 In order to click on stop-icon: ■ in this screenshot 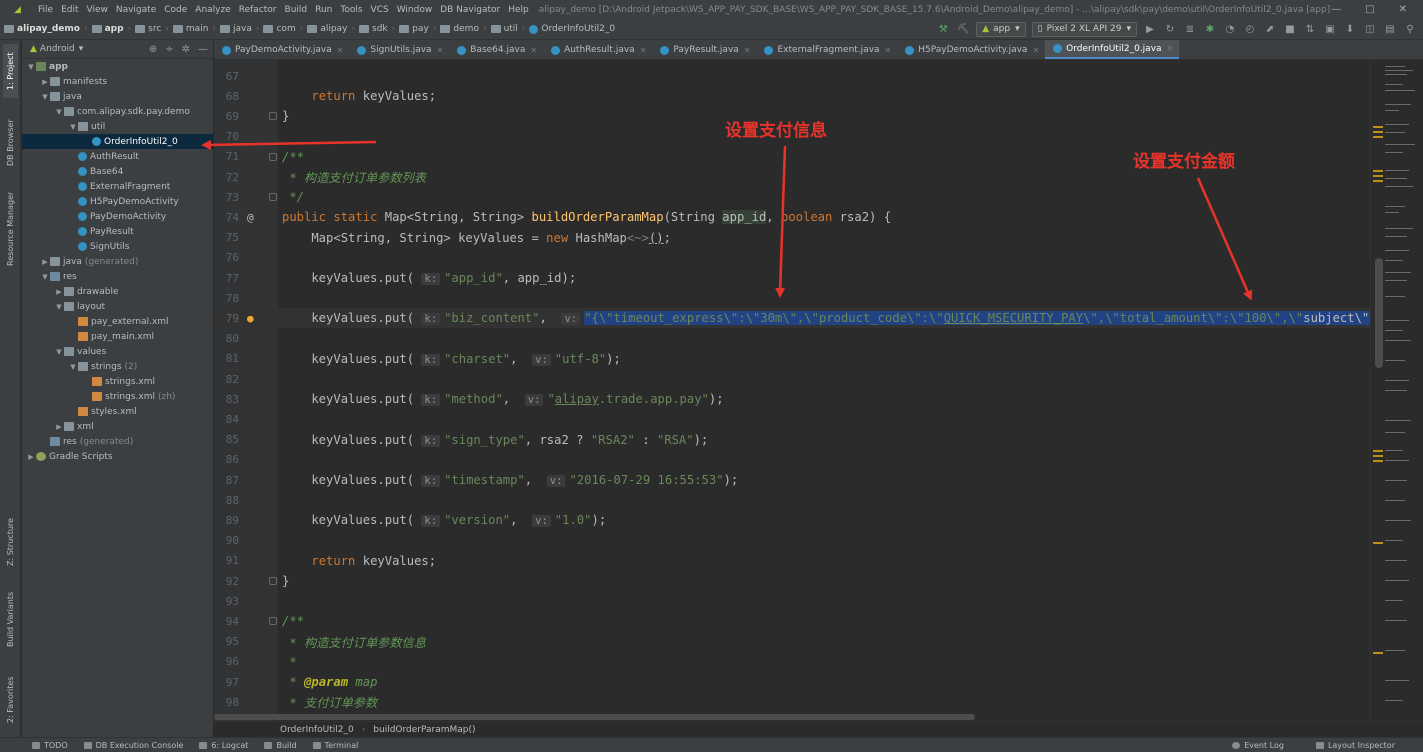, I will do `click(1290, 29)`.